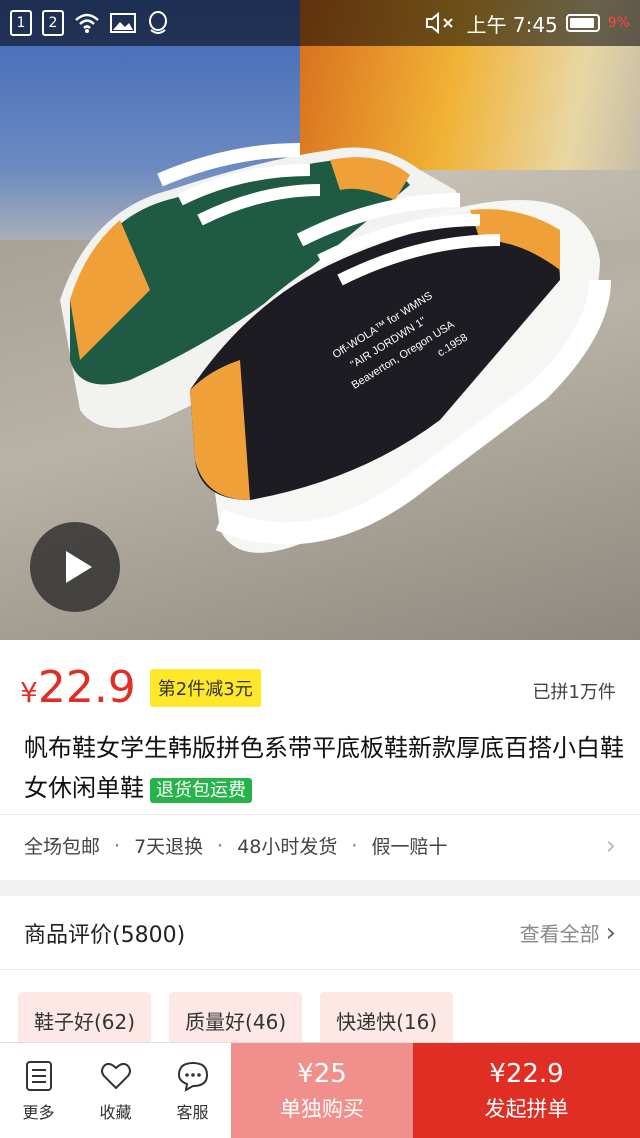  I want to click on more-button: 更多, so click(38, 1090).